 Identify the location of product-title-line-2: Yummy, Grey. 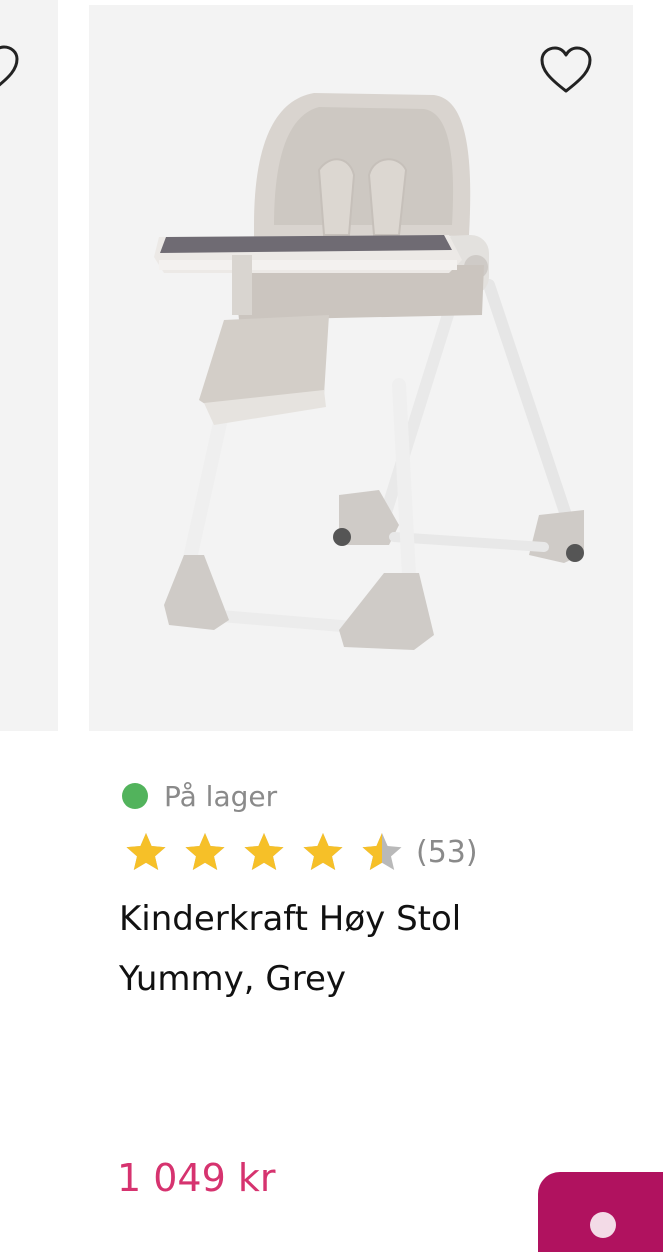
(233, 979).